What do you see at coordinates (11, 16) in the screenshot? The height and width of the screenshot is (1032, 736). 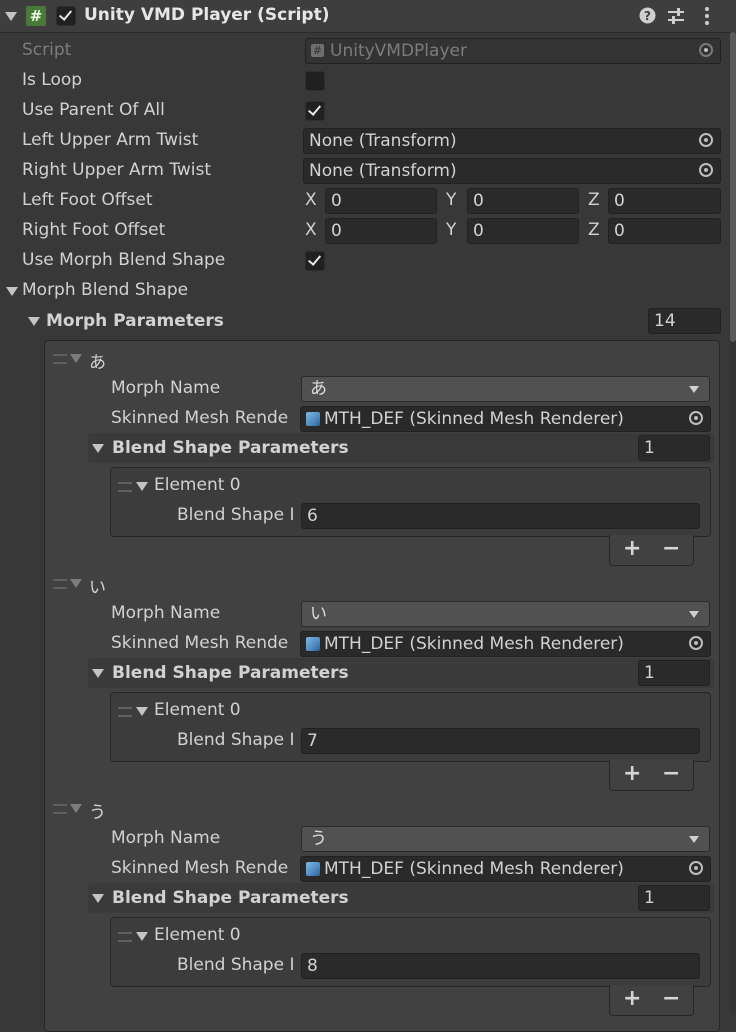 I see `component-foldout-arrow-icon` at bounding box center [11, 16].